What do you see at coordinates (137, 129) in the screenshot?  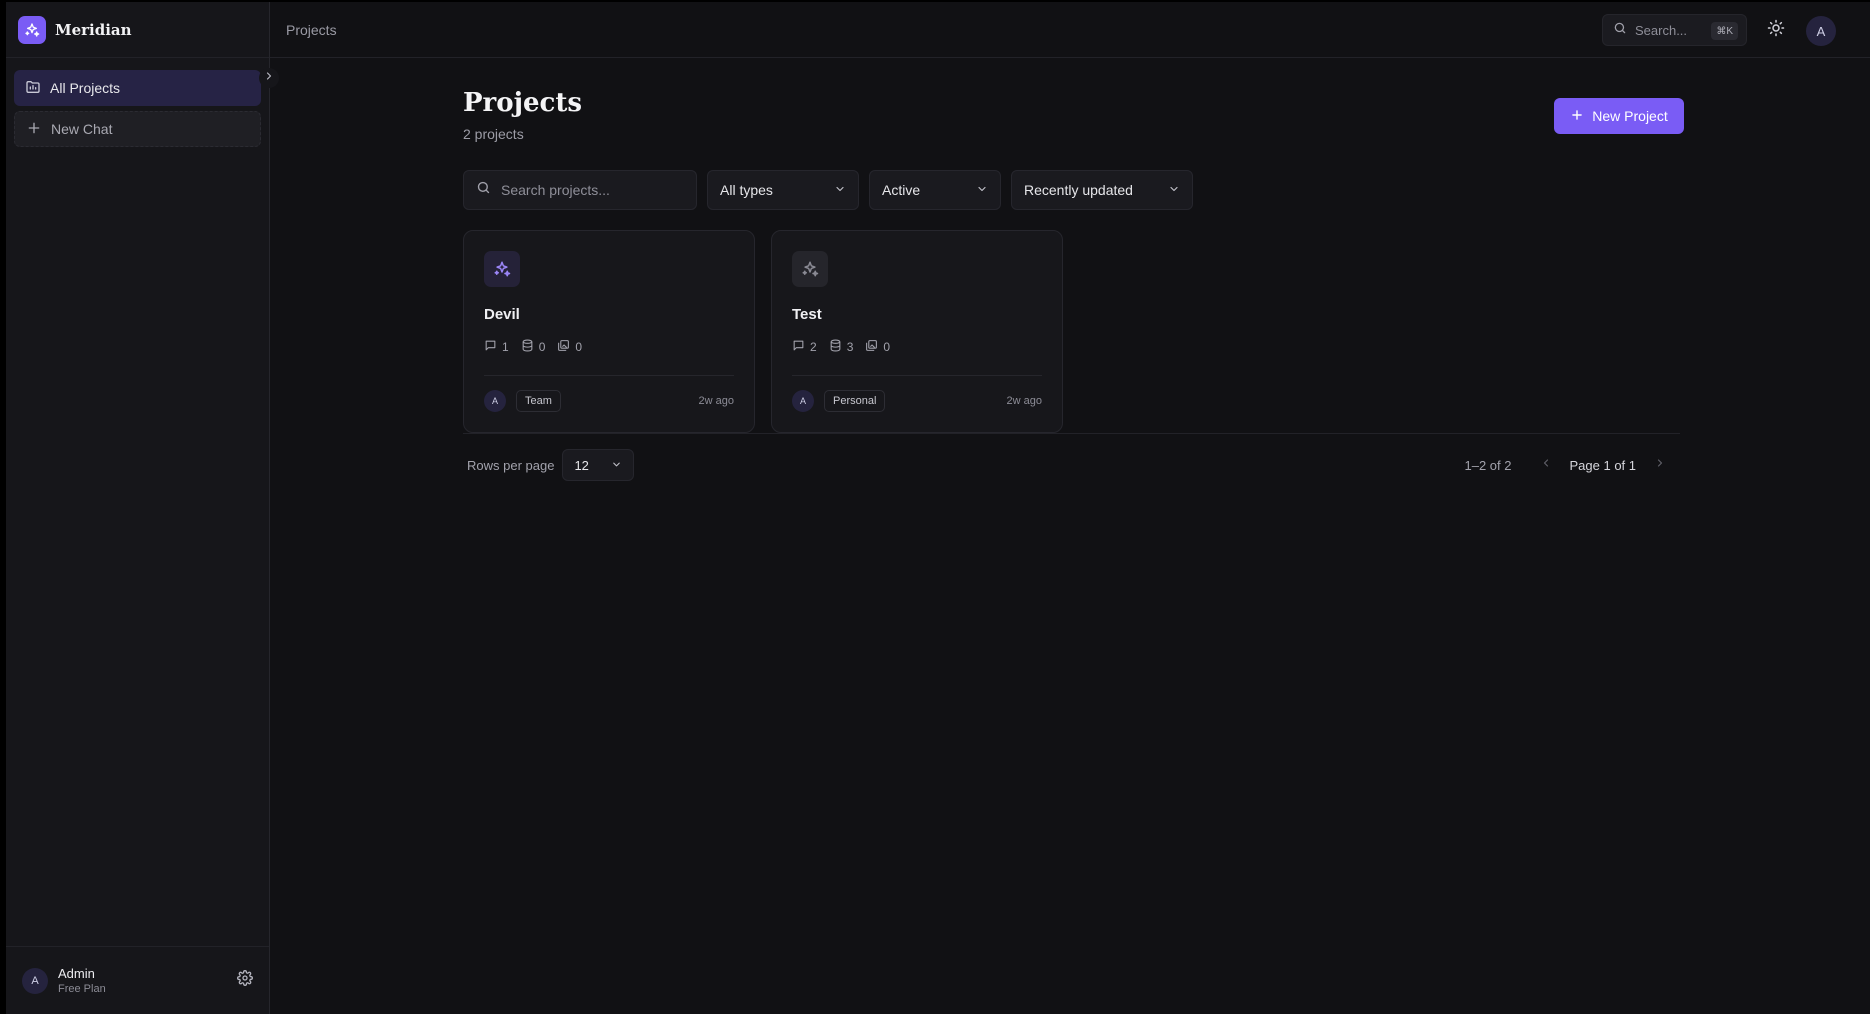 I see `sidebar-item-new-chat: New Chat` at bounding box center [137, 129].